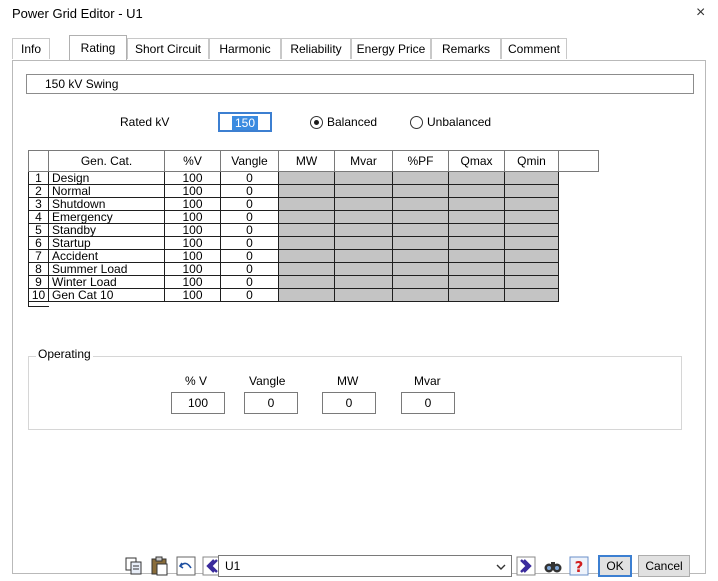 The height and width of the screenshot is (581, 718). Describe the element at coordinates (271, 403) in the screenshot. I see `op-vangle-input: 0` at that location.